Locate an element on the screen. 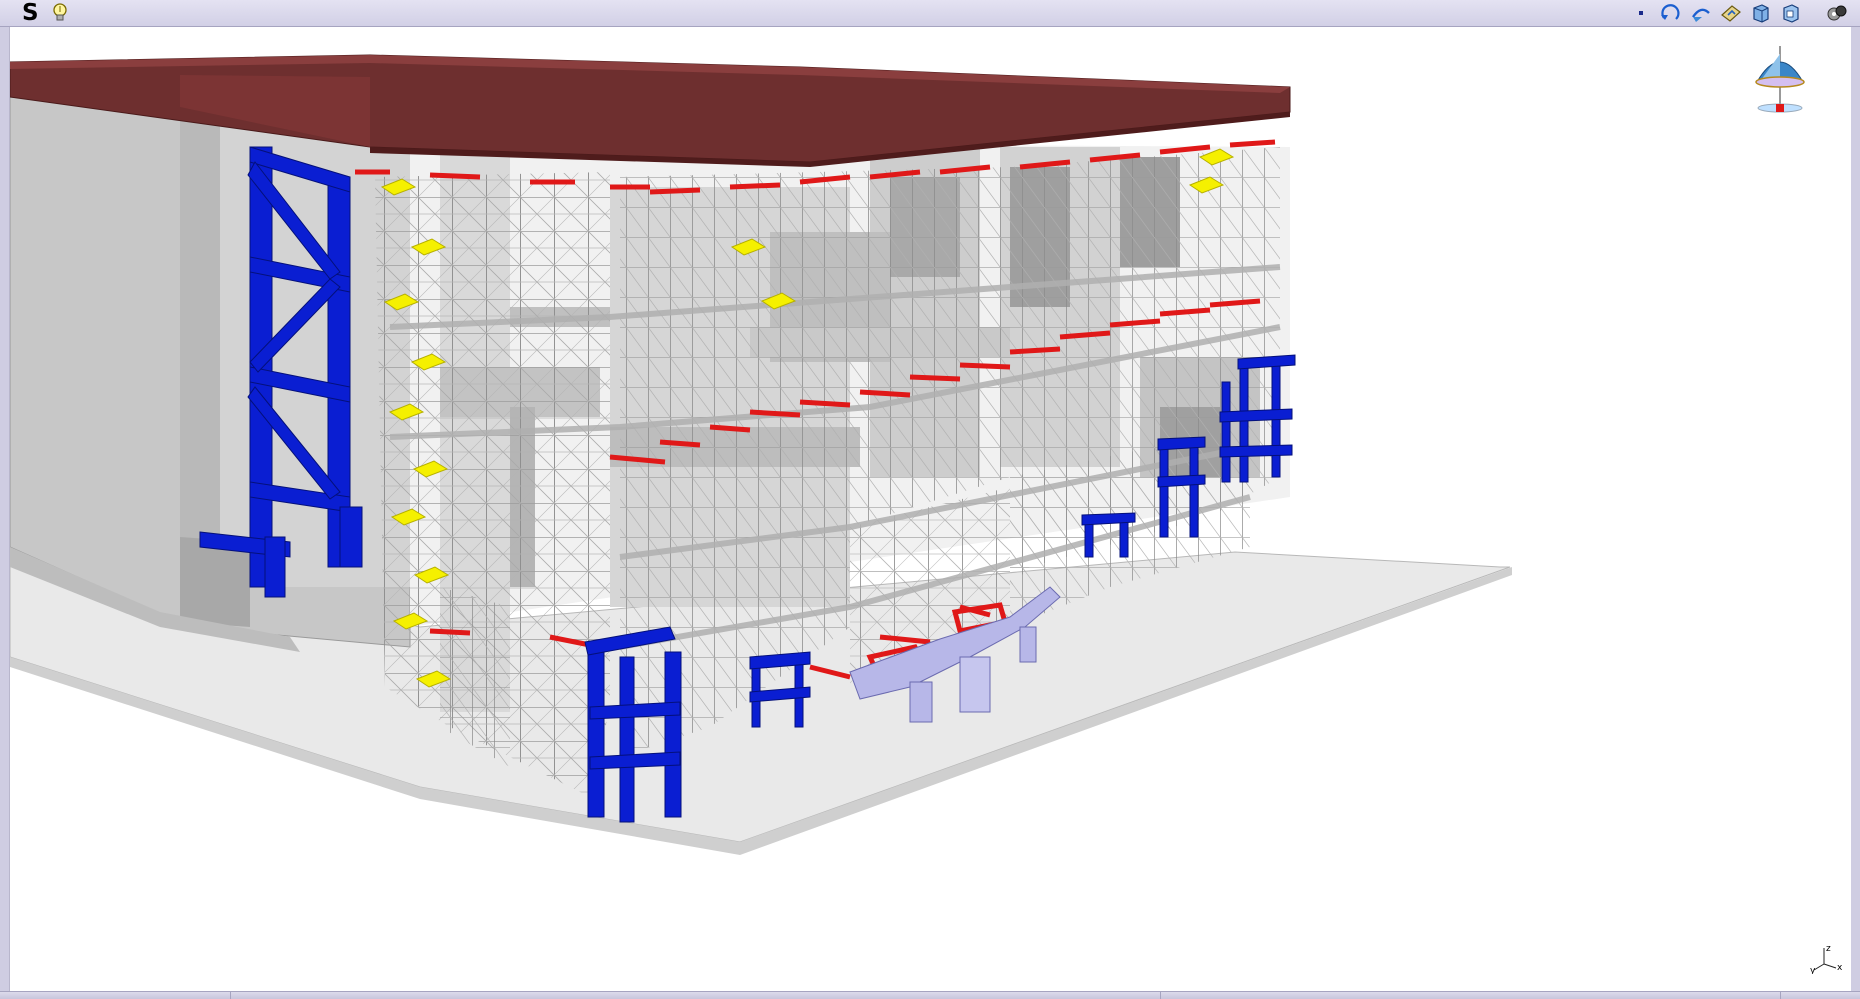  fit-all-icon is located at coordinates (1731, 13).